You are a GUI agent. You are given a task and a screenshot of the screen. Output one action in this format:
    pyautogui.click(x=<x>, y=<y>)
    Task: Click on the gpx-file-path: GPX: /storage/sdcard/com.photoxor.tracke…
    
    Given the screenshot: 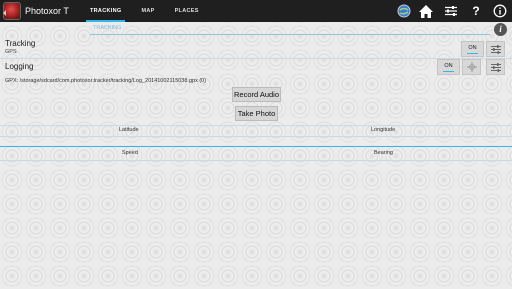 What is the action you would take?
    pyautogui.click(x=106, y=81)
    